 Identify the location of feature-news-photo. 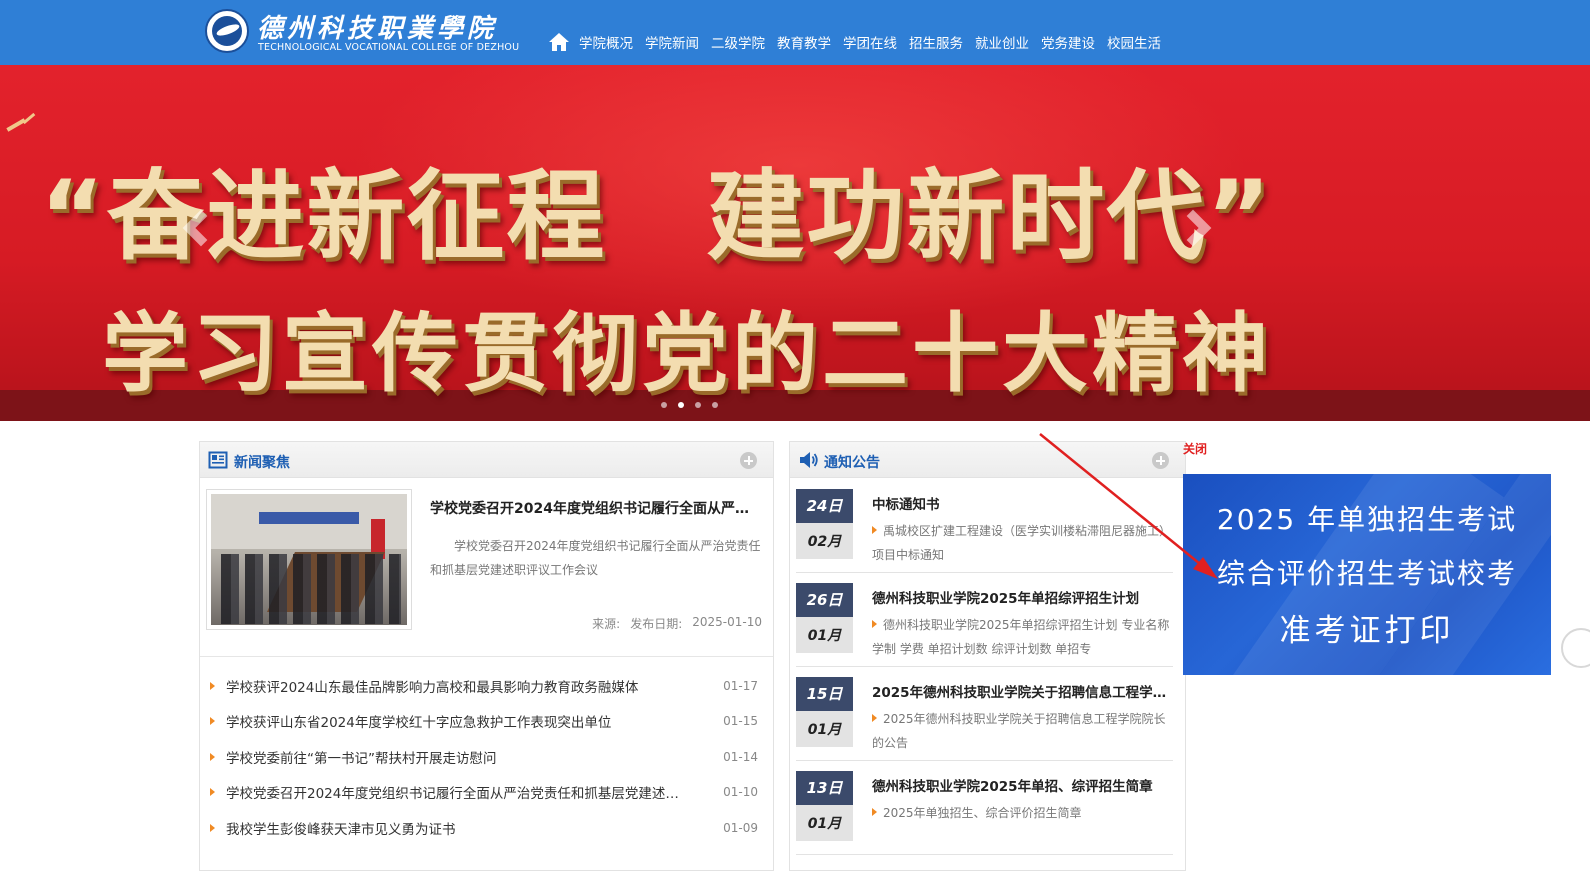
(309, 559).